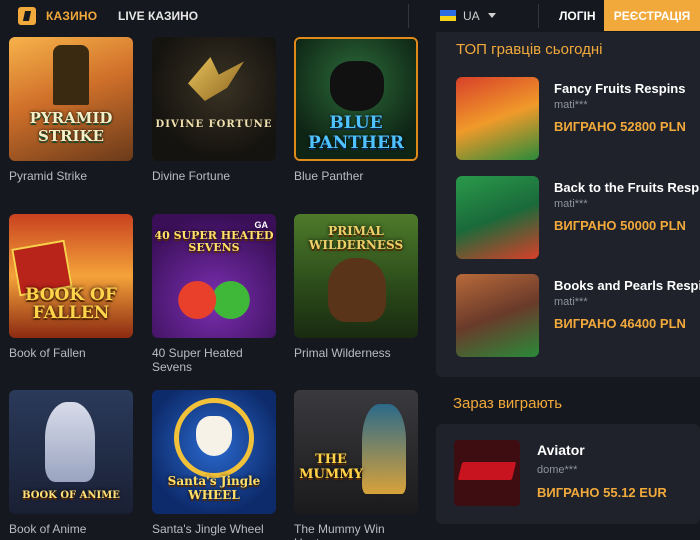 This screenshot has height=540, width=700. I want to click on game-thumbnail: BOOK OF FALLEN, so click(71, 276).